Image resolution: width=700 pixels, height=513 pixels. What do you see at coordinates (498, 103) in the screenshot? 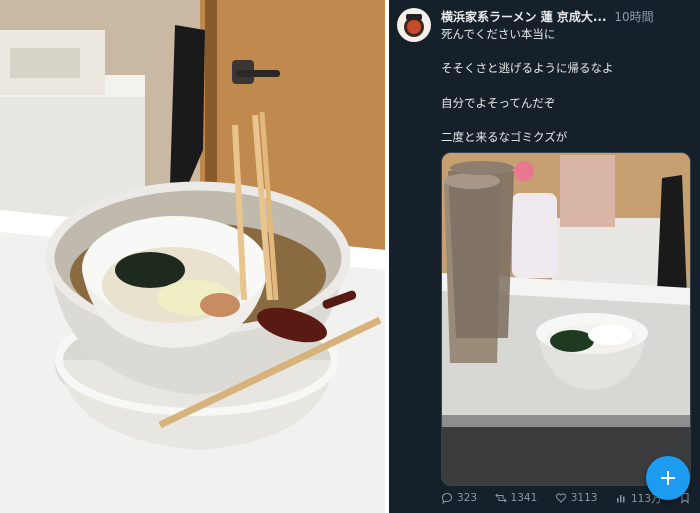
I see `tweet-text-line-3: 自分でよそってんだぞ` at bounding box center [498, 103].